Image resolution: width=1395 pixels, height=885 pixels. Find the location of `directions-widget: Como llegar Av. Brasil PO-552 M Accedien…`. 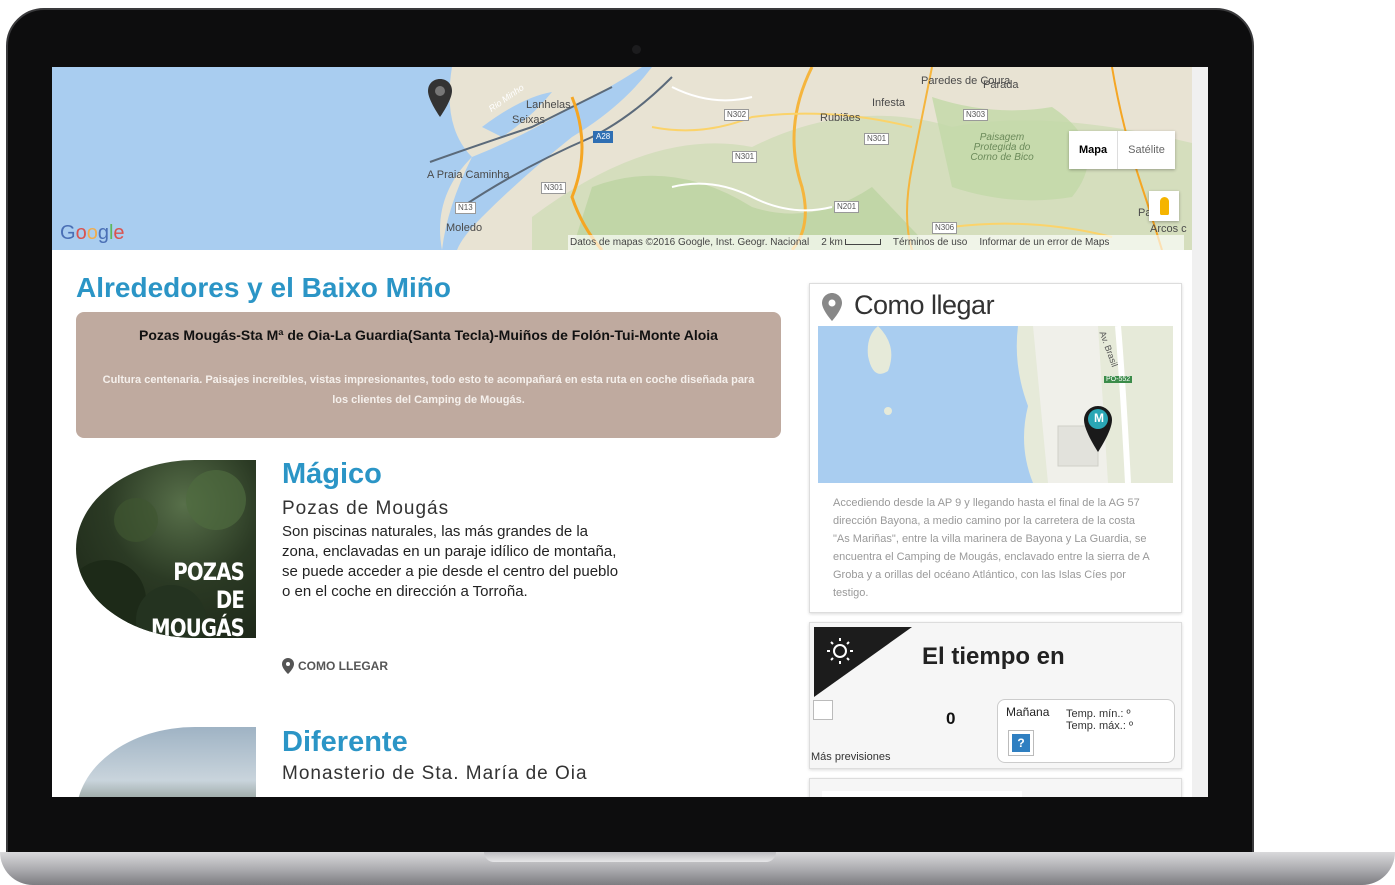

directions-widget: Como llegar Av. Brasil PO-552 M Accedien… is located at coordinates (995, 448).